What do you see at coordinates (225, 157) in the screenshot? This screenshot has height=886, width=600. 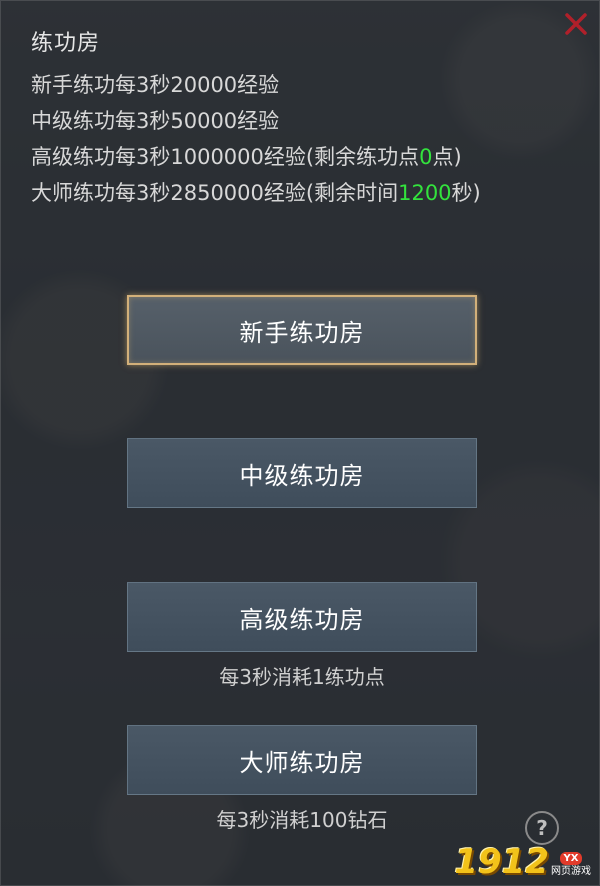 I see `info-line-advanced-text: 高级练功每3秒1000000经验(剩余练功点` at bounding box center [225, 157].